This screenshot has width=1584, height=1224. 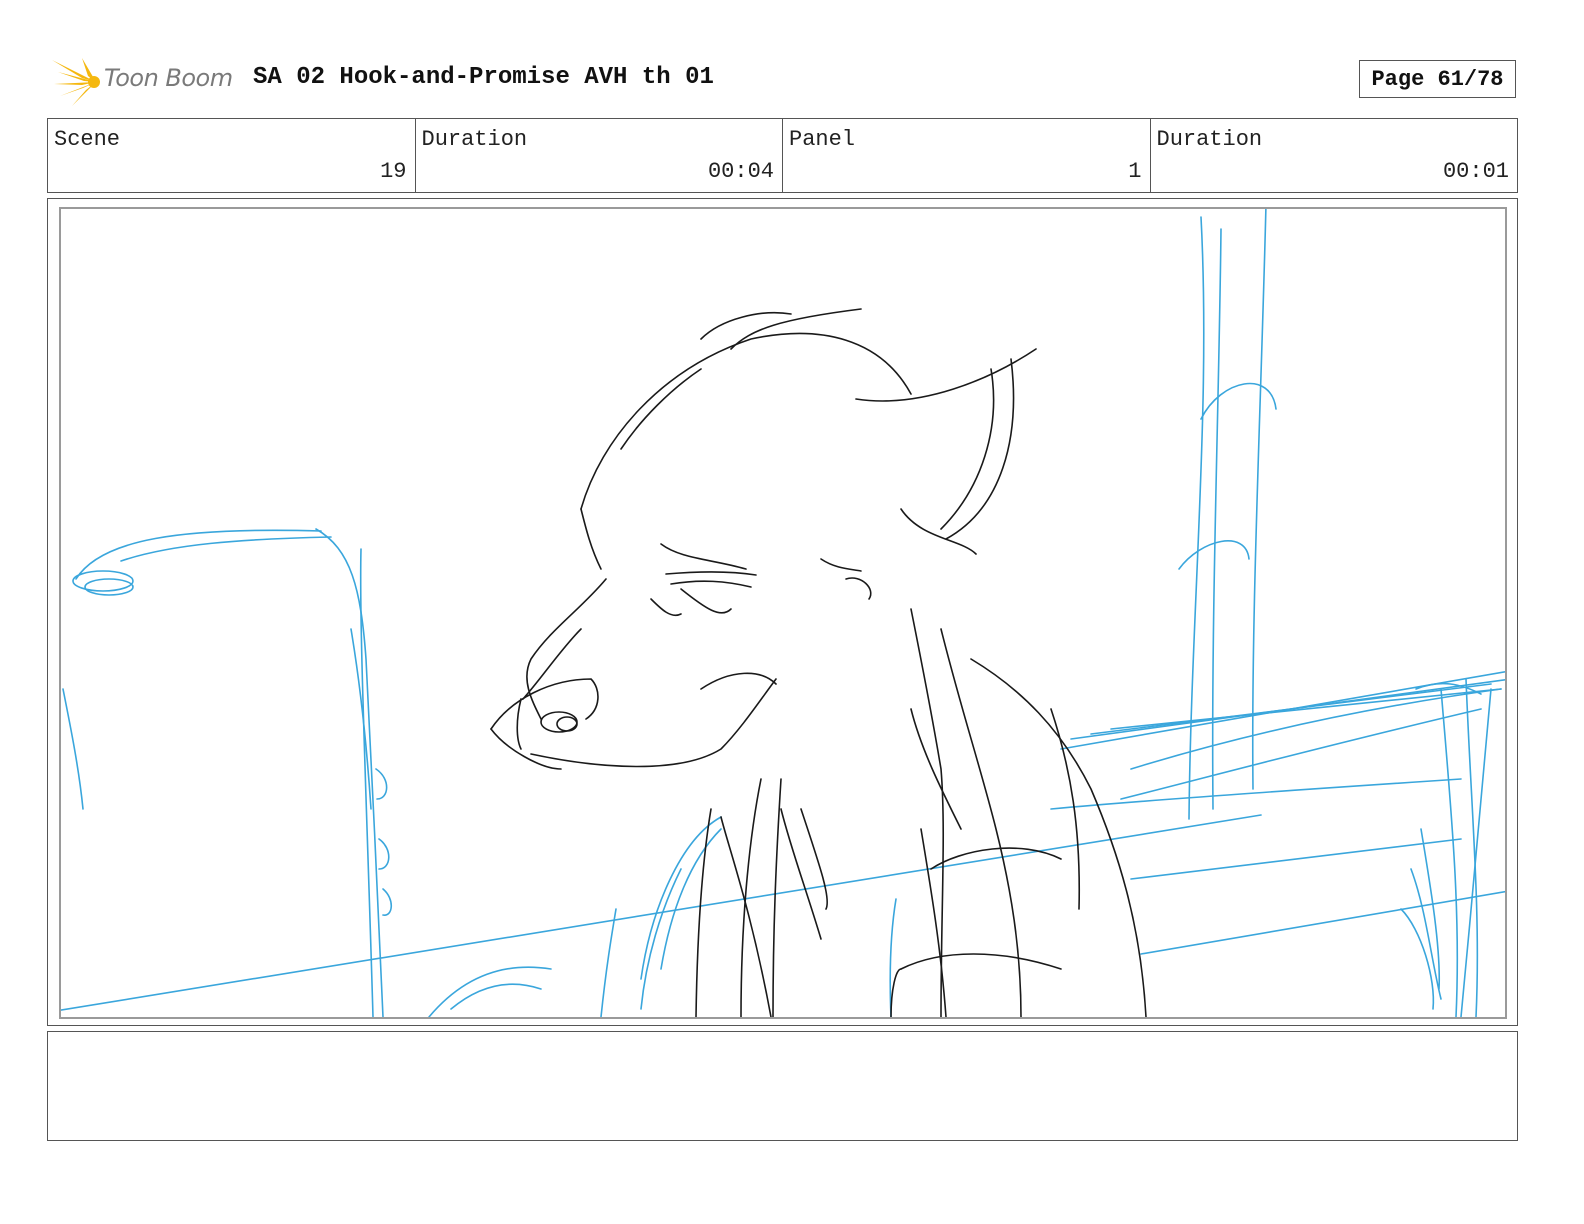 I want to click on page-number: Page 61/78, so click(x=1437, y=79).